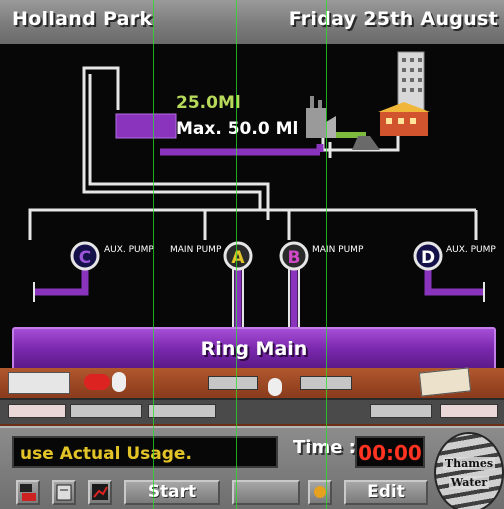 The image size is (504, 509). Describe the element at coordinates (97, 382) in the screenshot. I see `phone-icon` at that location.